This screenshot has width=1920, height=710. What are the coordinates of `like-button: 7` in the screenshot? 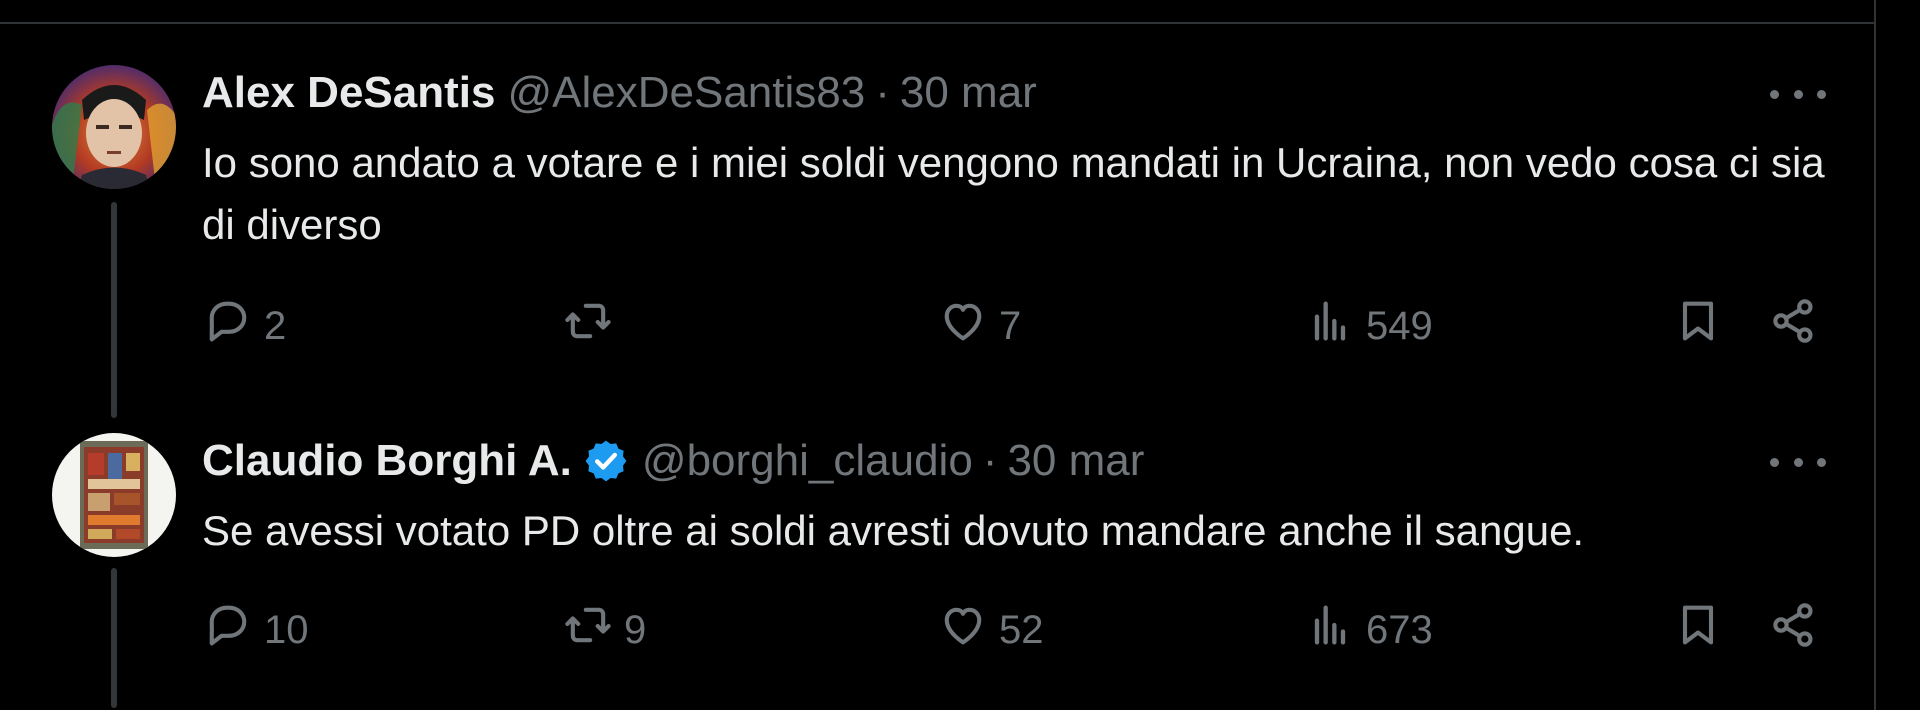 It's located at (979, 326).